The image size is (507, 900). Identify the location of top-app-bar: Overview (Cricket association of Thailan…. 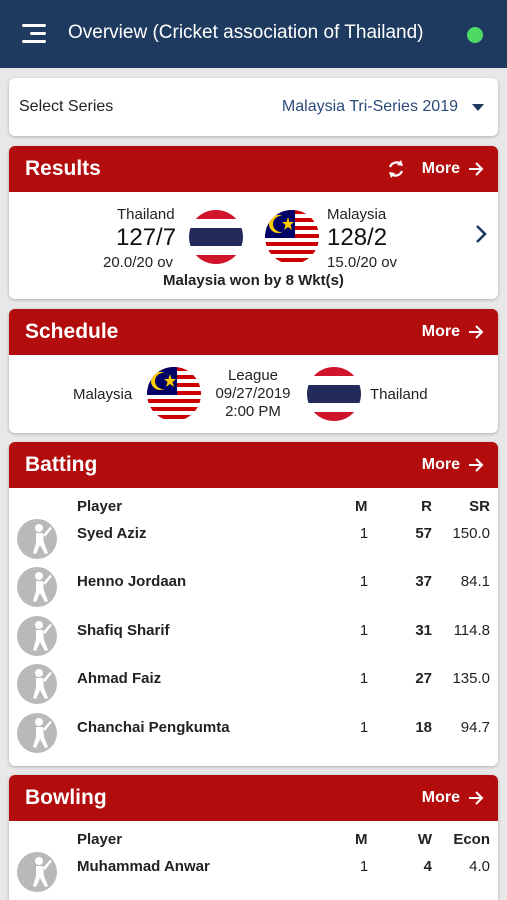
(253, 34).